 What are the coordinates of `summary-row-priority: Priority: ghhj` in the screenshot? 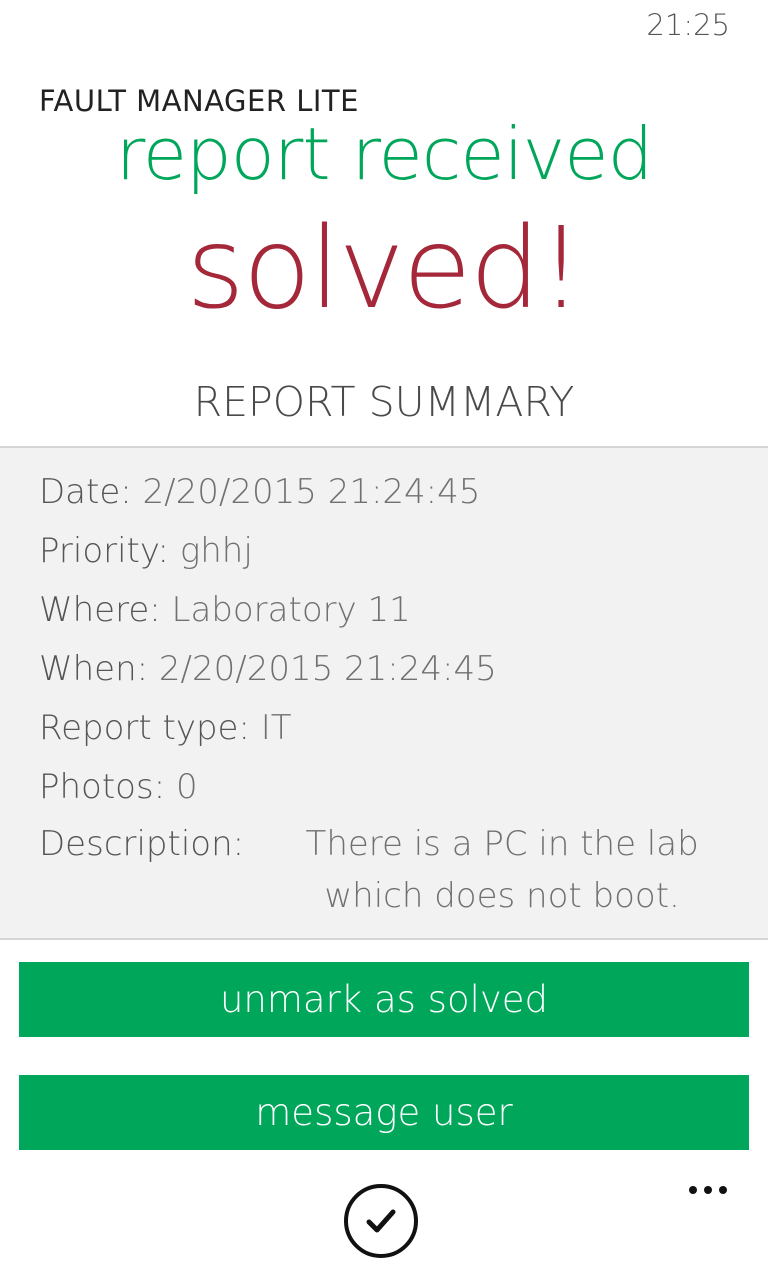 It's located at (146, 551).